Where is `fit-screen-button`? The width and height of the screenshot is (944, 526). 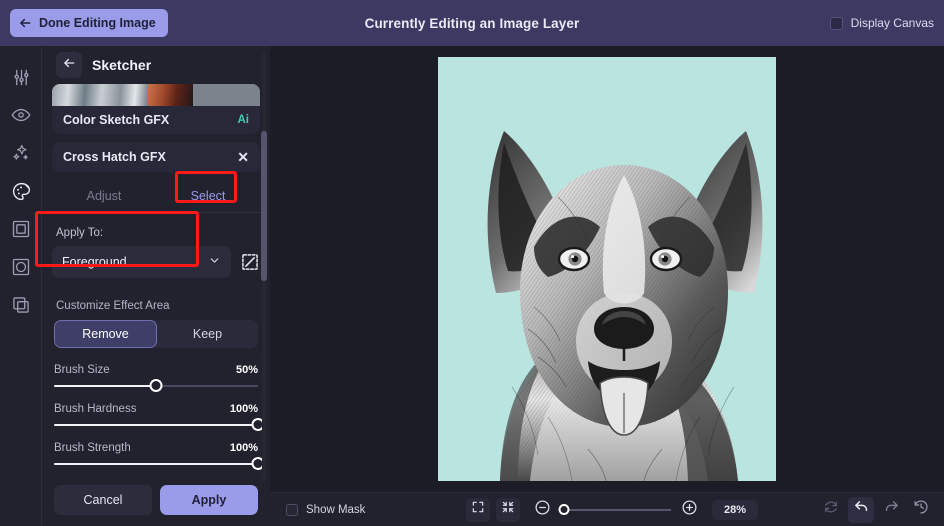 fit-screen-button is located at coordinates (478, 509).